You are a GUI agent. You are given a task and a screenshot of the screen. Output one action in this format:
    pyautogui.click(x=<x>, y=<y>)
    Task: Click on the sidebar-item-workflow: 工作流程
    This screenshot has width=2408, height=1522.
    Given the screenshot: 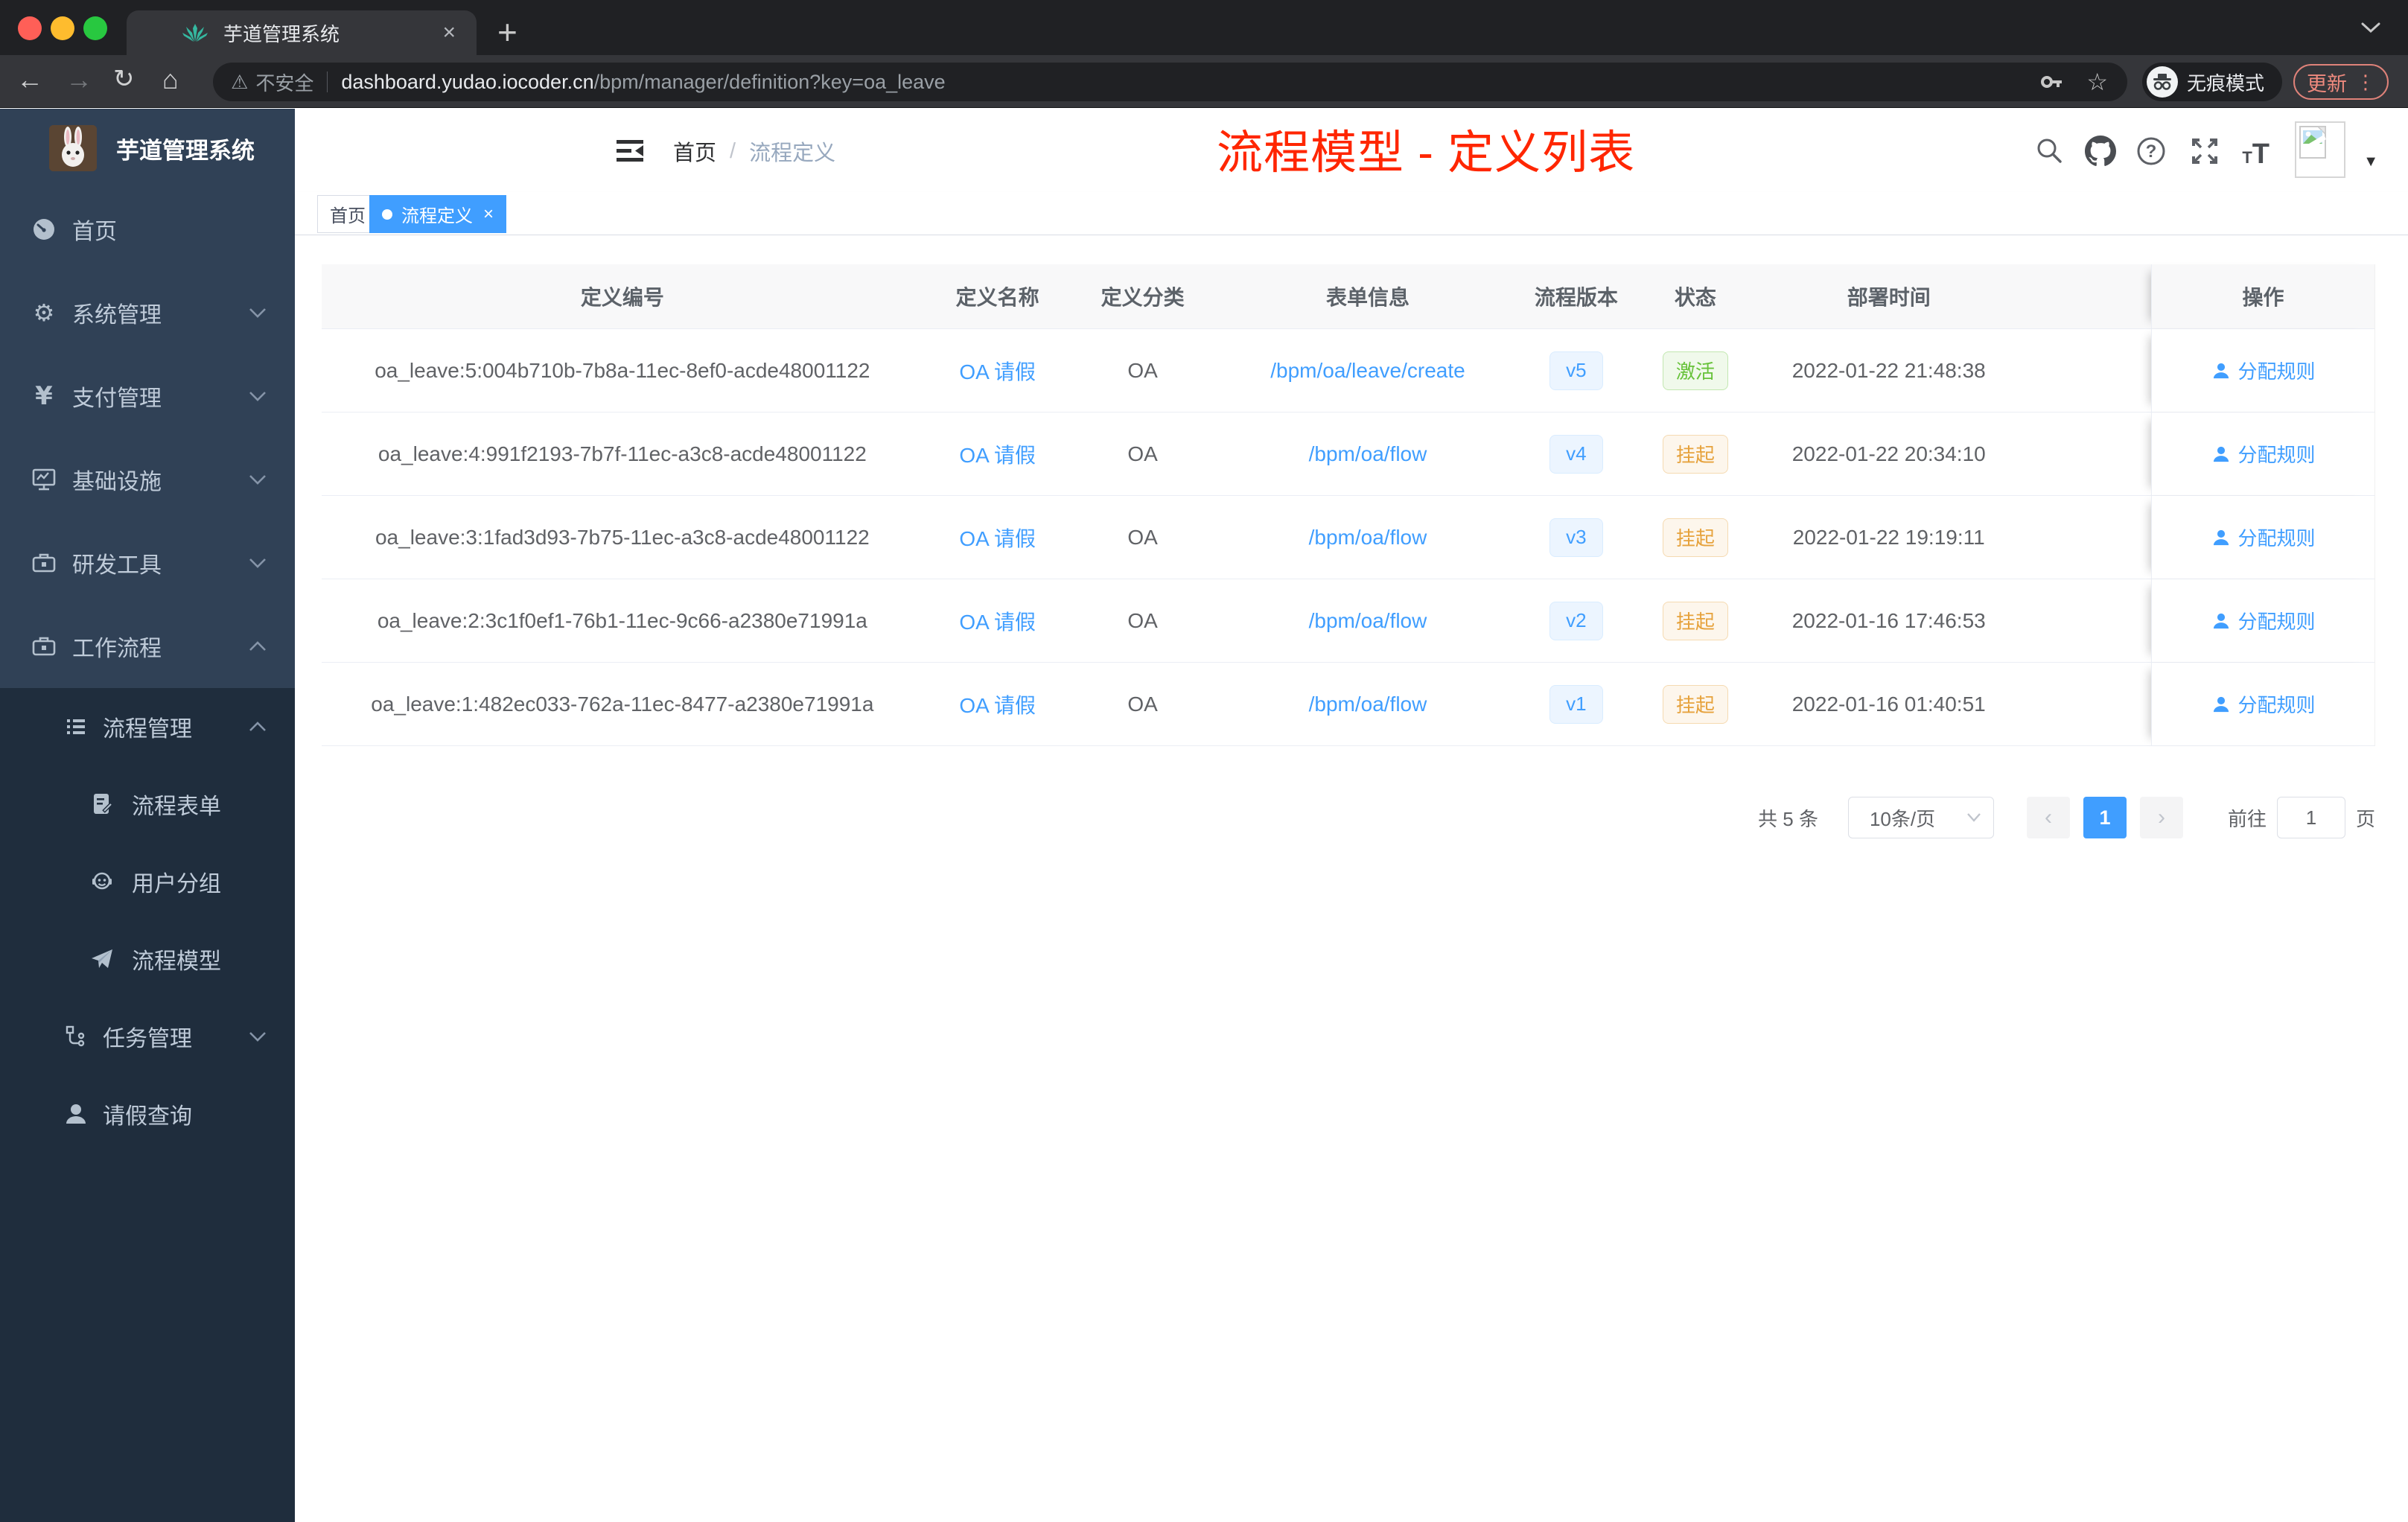 What is the action you would take?
    pyautogui.click(x=147, y=646)
    